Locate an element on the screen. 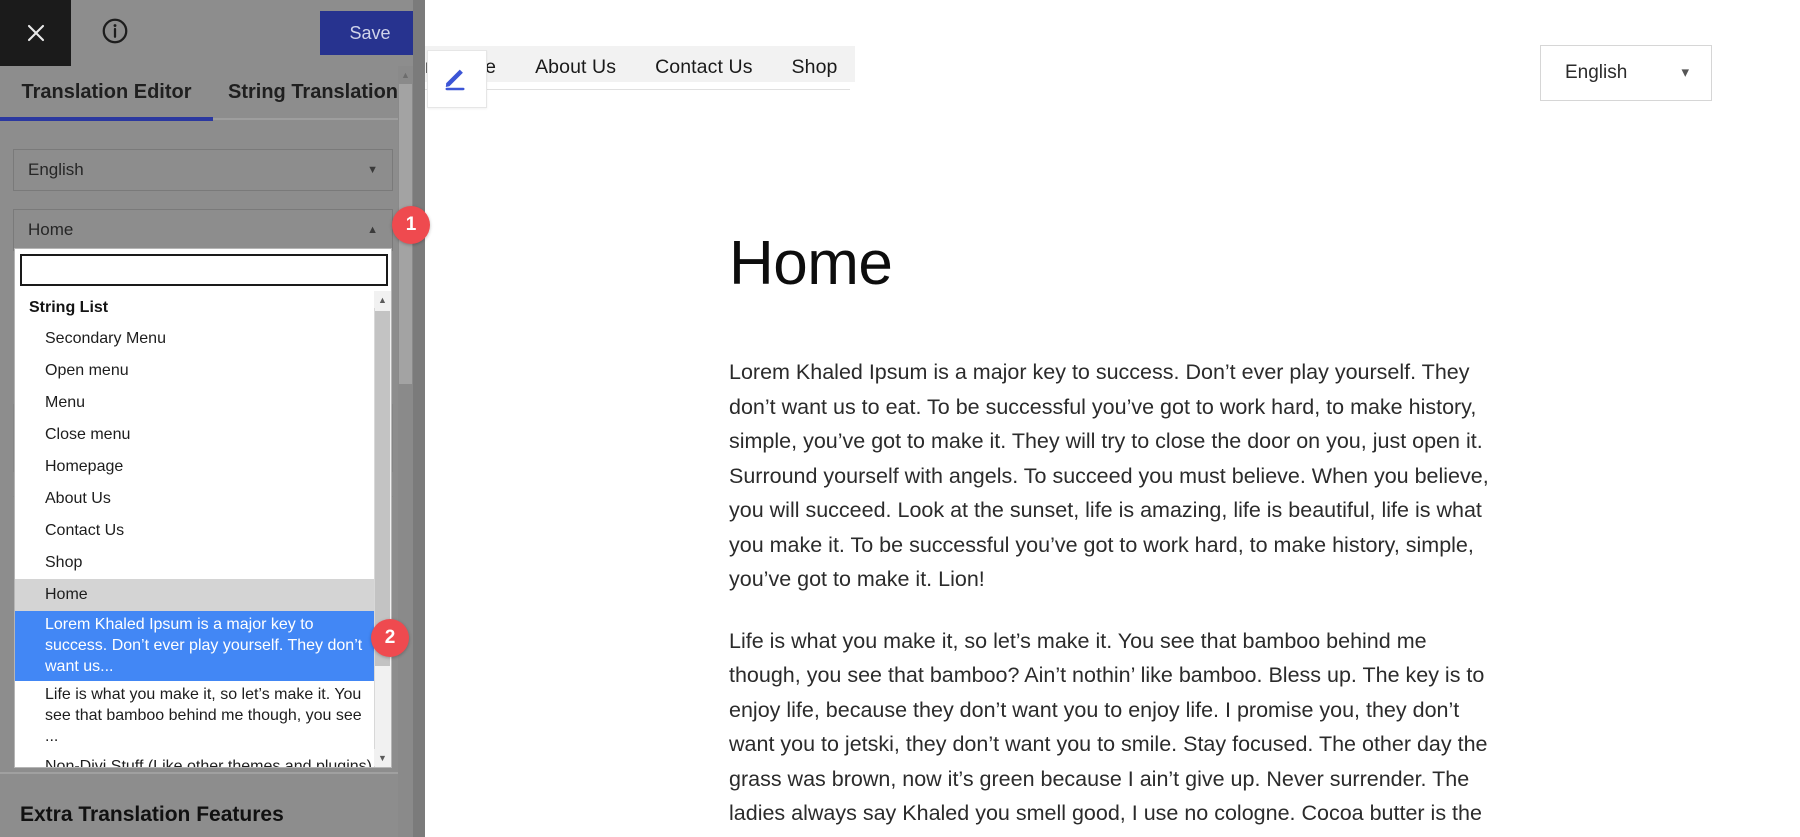 Image resolution: width=1800 pixels, height=837 pixels. close-x-icon is located at coordinates (36, 33).